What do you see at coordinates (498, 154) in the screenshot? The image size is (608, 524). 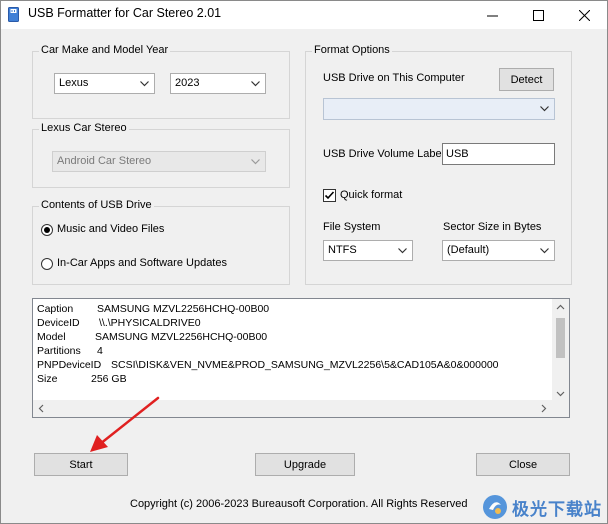 I see `volume-label-input: USB` at bounding box center [498, 154].